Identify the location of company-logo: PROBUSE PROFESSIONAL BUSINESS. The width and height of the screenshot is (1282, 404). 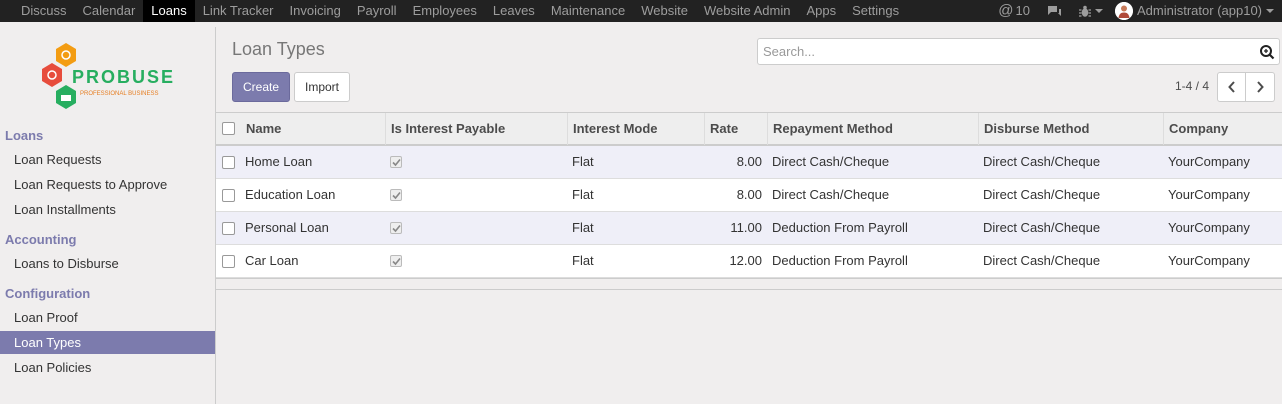
(108, 77).